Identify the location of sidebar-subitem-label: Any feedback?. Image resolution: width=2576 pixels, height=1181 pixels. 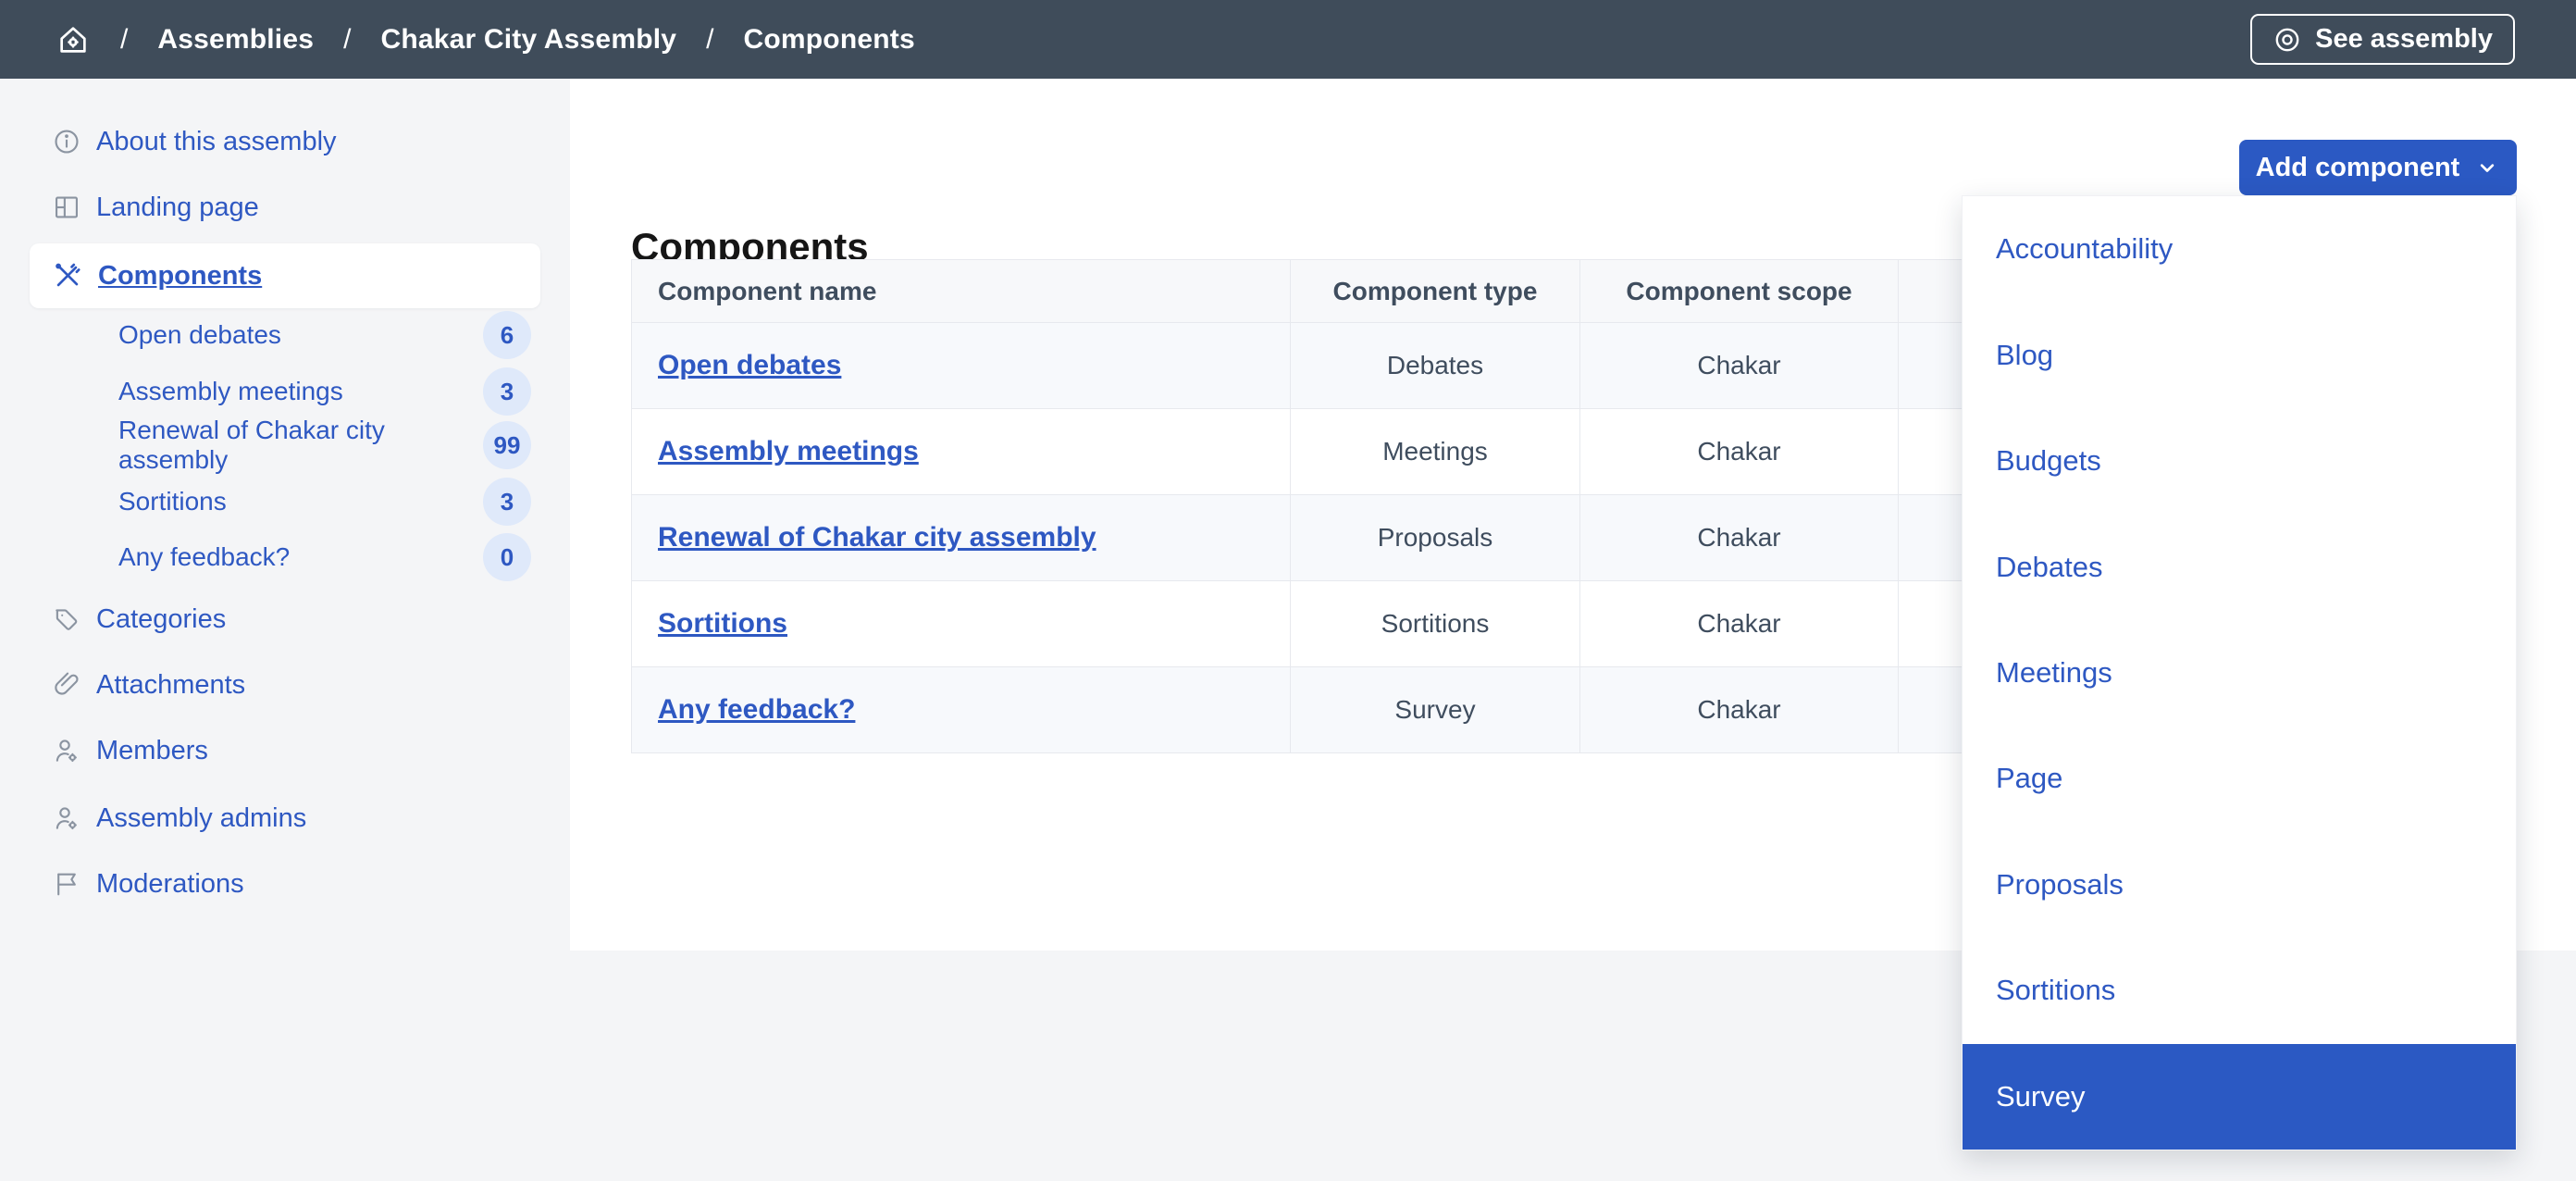
(204, 556).